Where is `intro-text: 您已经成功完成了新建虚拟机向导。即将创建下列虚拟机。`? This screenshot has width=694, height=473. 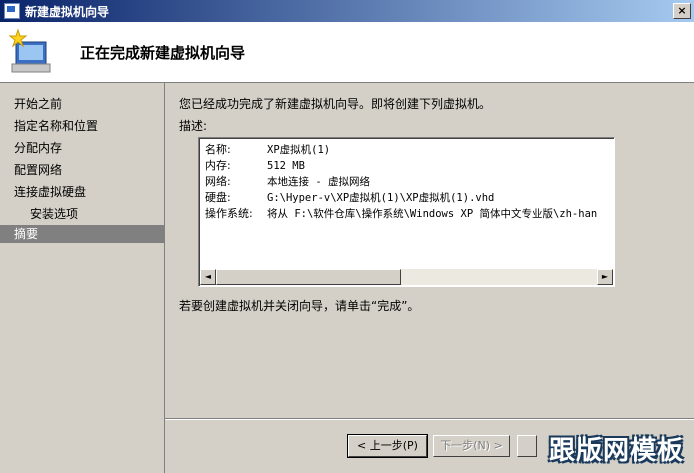 intro-text: 您已经成功完成了新建虚拟机向导。即将创建下列虚拟机。 is located at coordinates (335, 104).